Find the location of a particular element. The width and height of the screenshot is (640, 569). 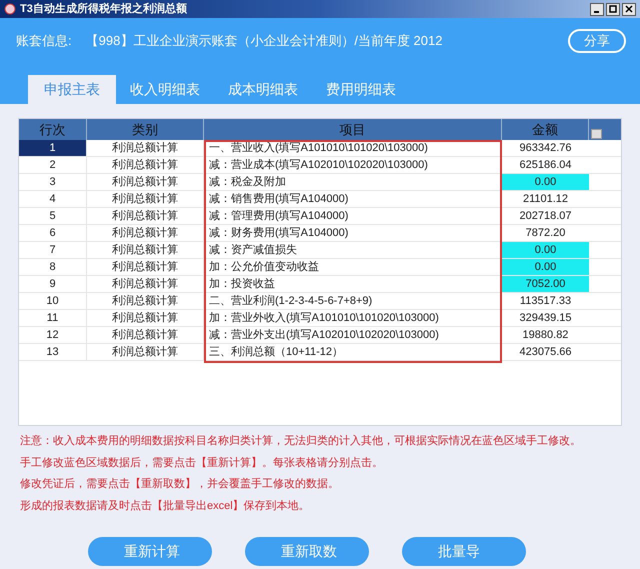

row-number: 12 is located at coordinates (53, 335).